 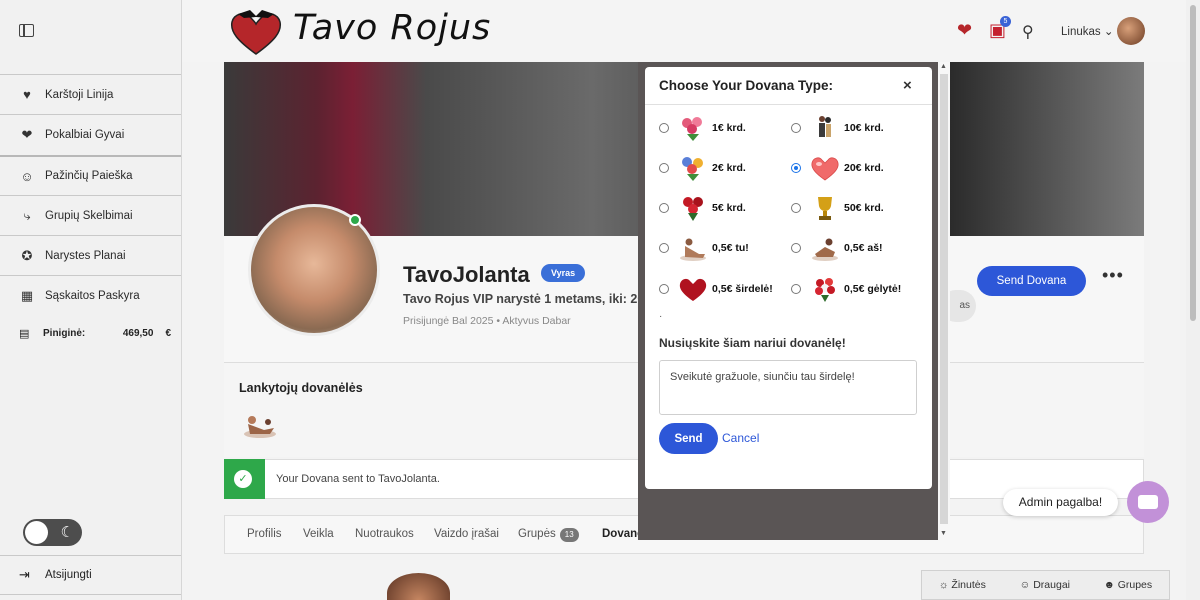 I want to click on scroll-down-icon: ▼, so click(x=943, y=533).